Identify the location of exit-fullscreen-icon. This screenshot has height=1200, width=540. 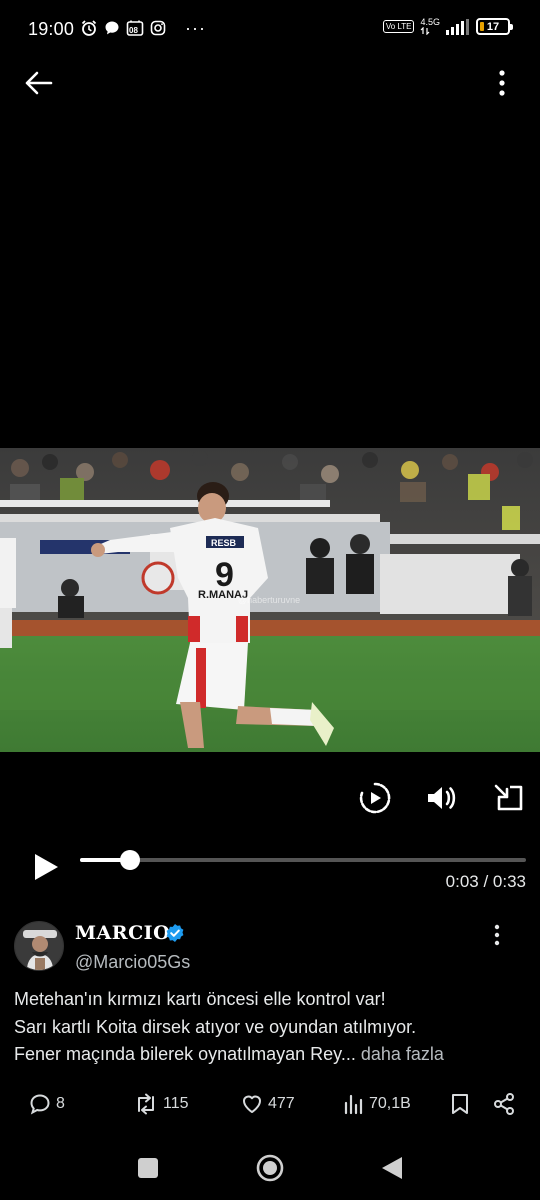
(508, 797).